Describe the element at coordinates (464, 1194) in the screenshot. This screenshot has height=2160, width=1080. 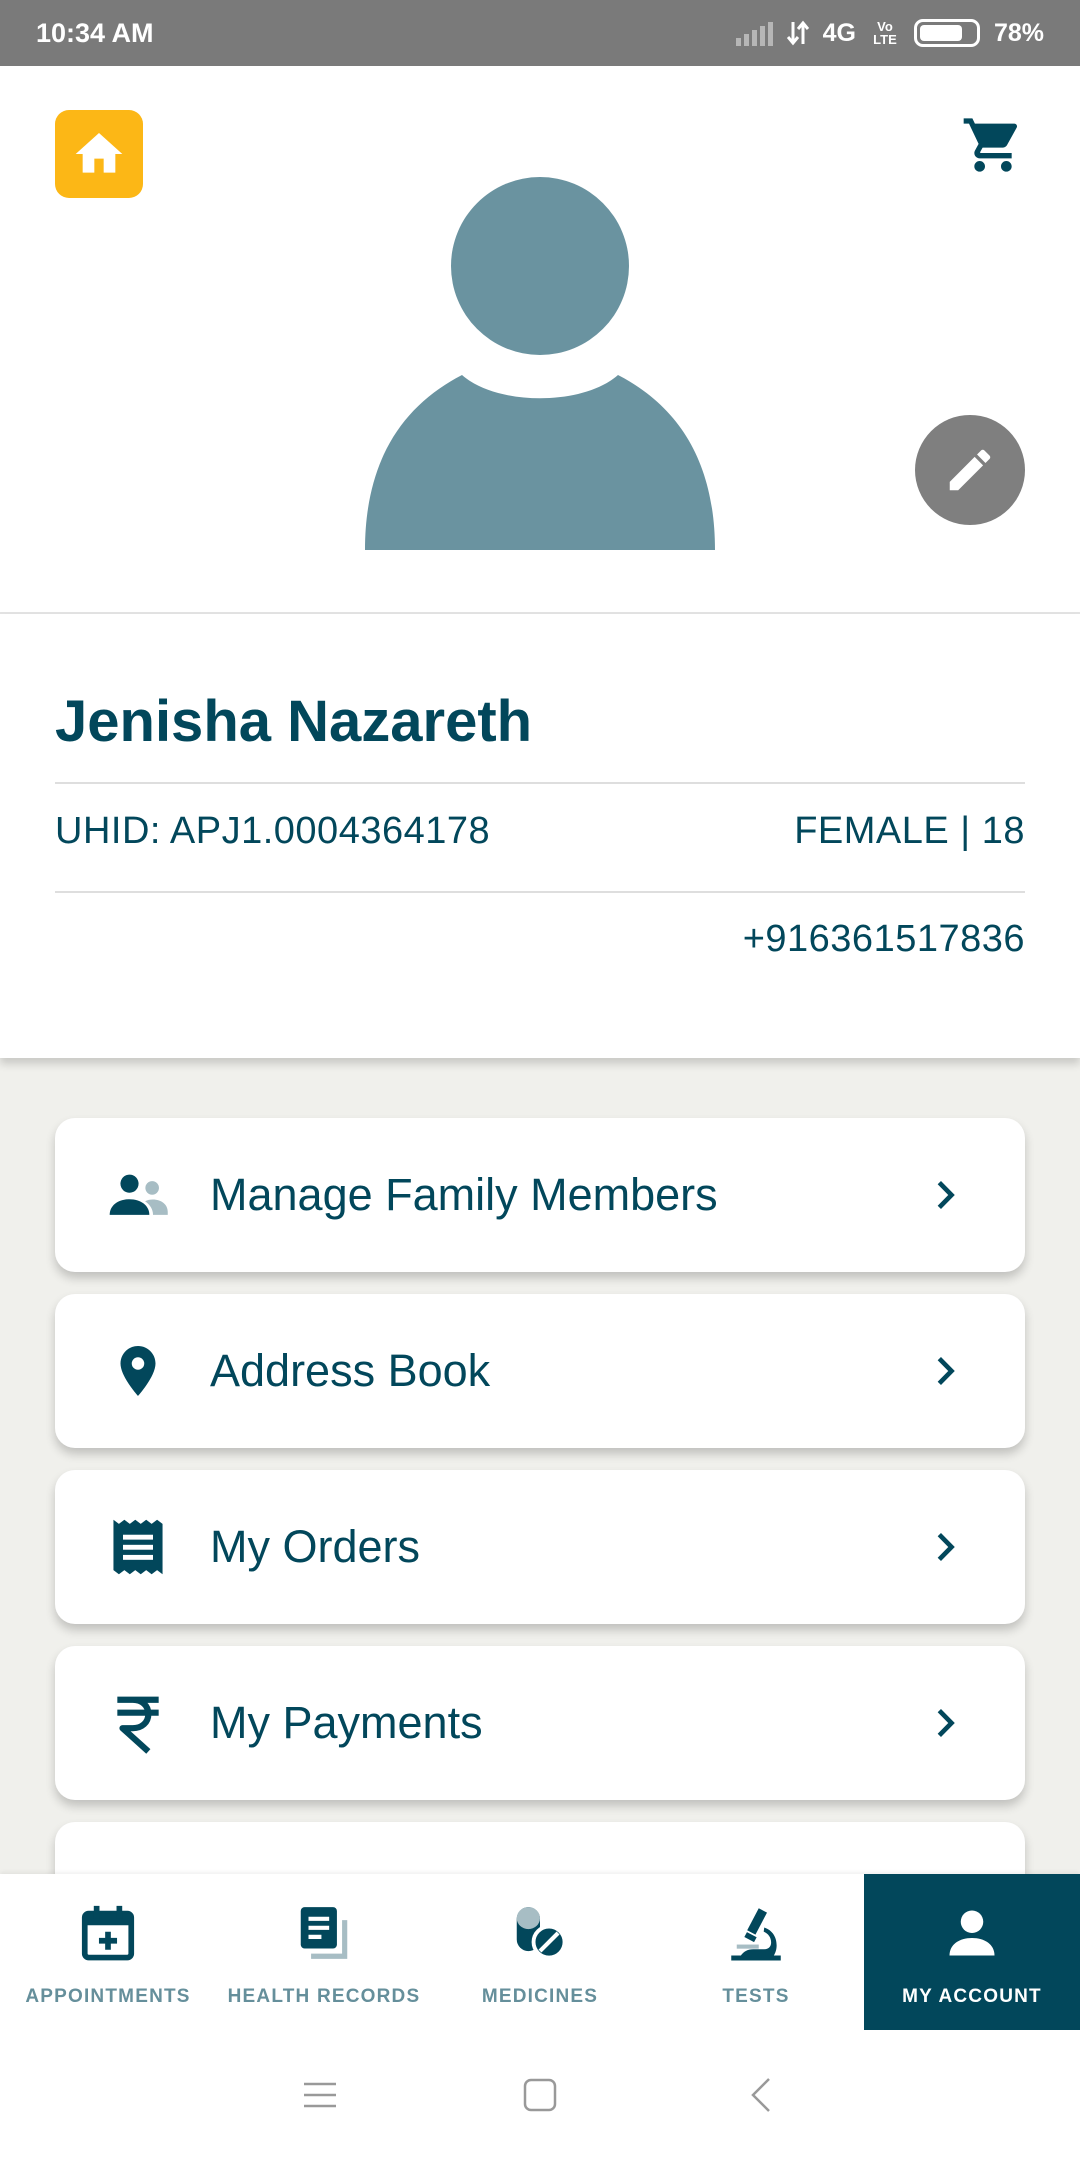
I see `menu-item-label: Manage Family Members` at that location.